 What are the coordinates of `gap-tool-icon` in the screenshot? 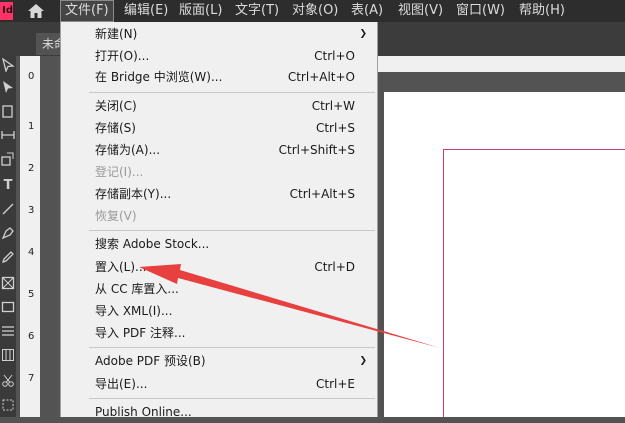 It's located at (8, 136).